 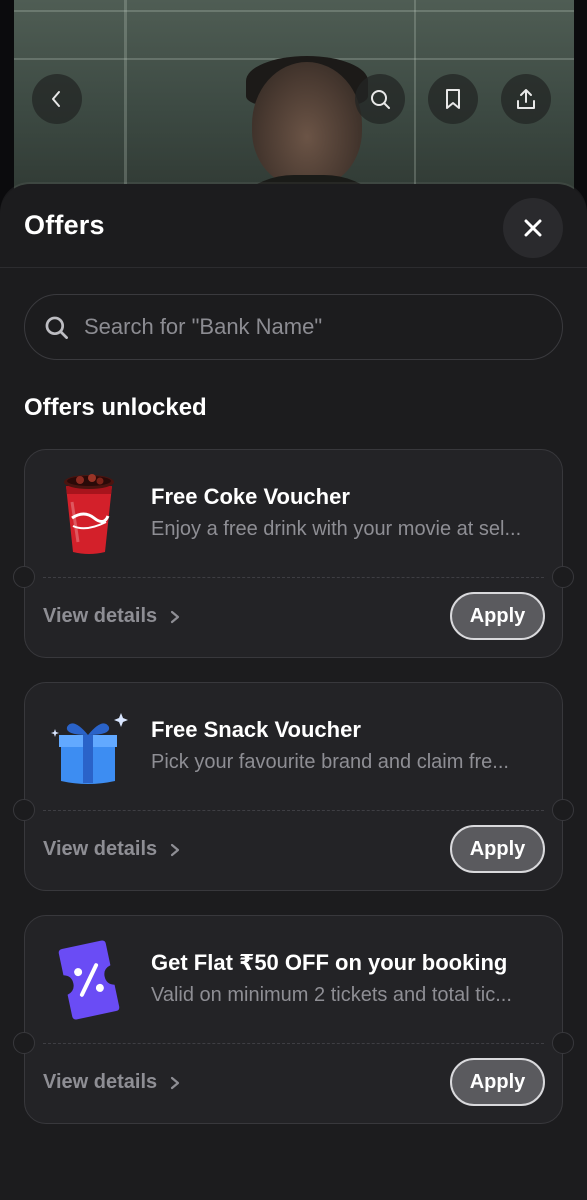 I want to click on search-button, so click(x=380, y=99).